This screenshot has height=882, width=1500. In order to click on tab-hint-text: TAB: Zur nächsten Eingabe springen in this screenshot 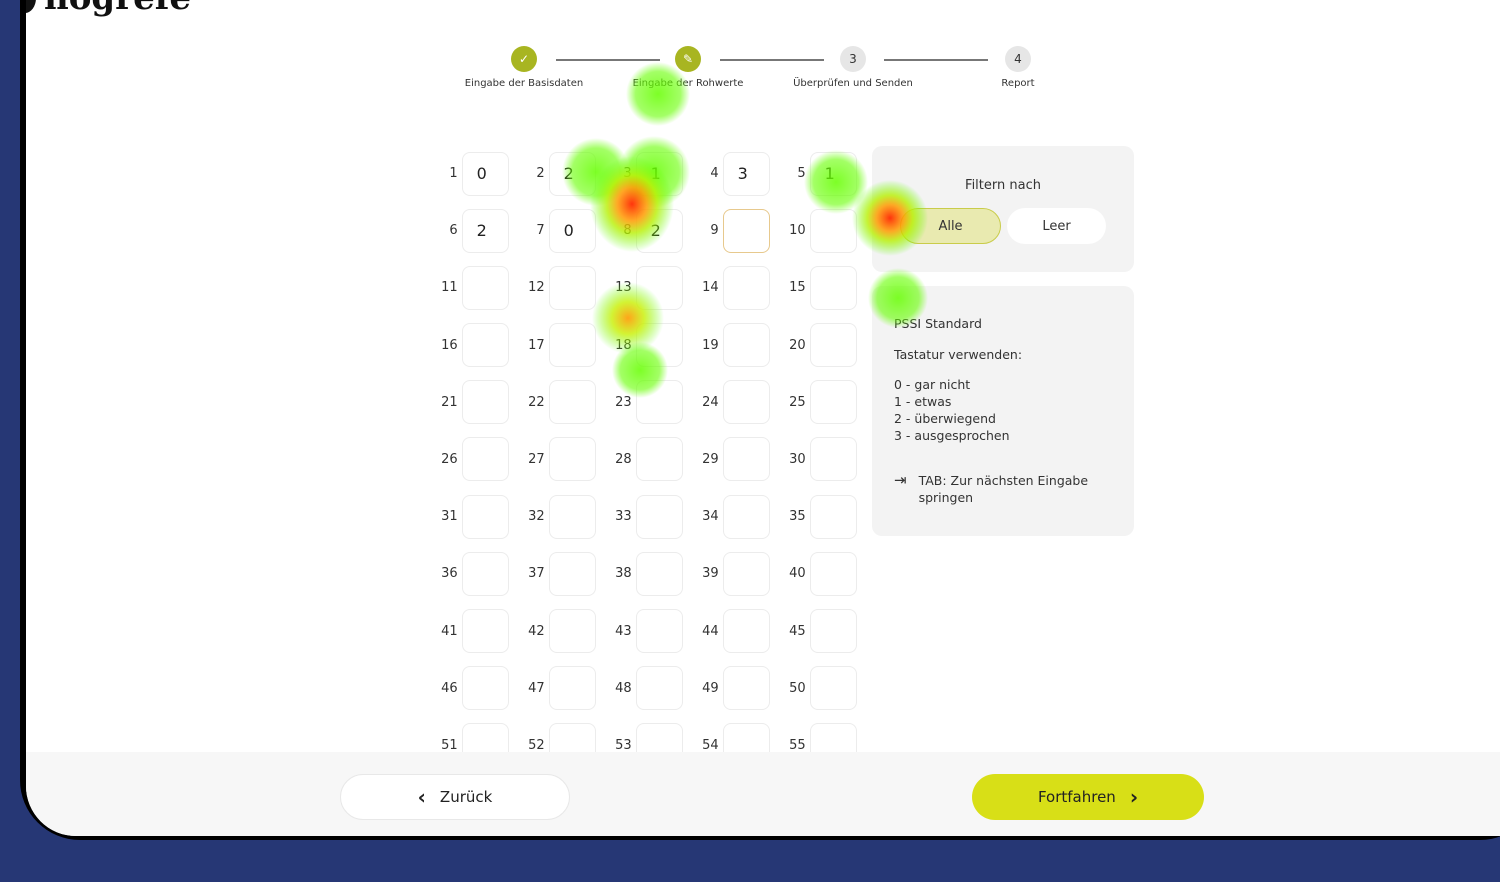, I will do `click(1003, 489)`.